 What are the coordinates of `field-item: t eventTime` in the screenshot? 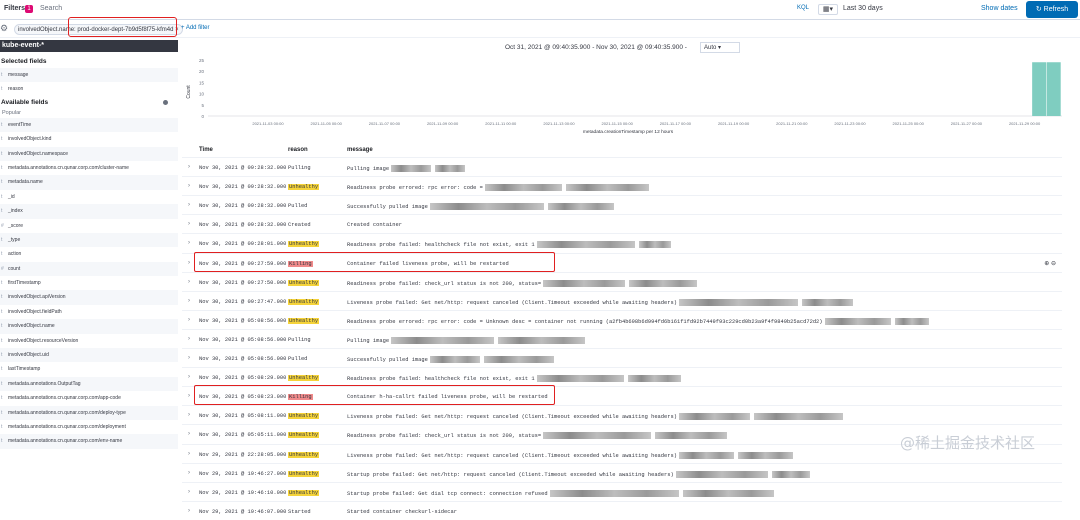 It's located at (89, 125).